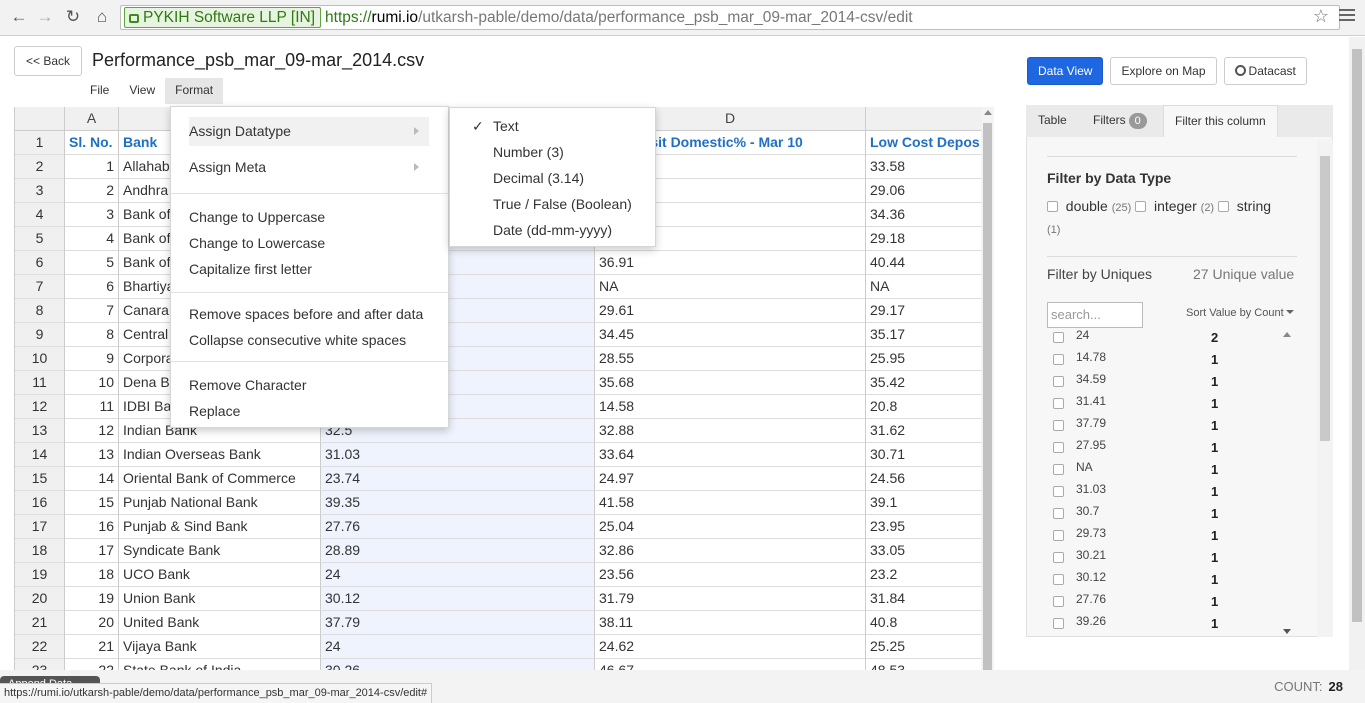 This screenshot has width=1365, height=703. What do you see at coordinates (528, 152) in the screenshot?
I see `datatype-number-item: Number (3)` at bounding box center [528, 152].